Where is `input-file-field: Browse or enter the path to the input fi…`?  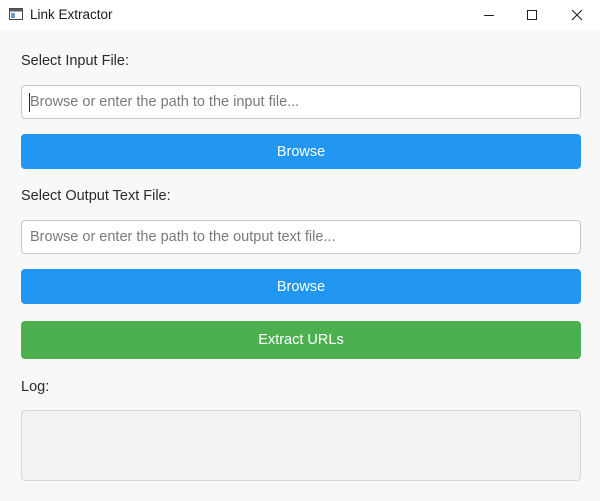
input-file-field: Browse or enter the path to the input fi… is located at coordinates (301, 102).